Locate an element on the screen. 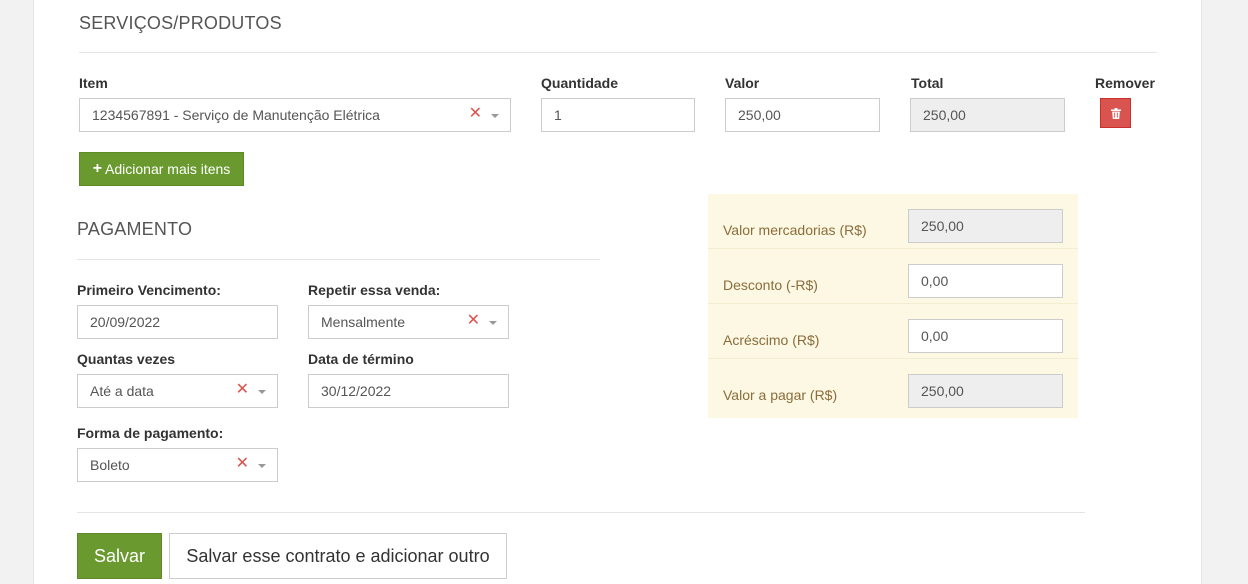 The height and width of the screenshot is (584, 1248). end-date-label: Data de término is located at coordinates (361, 359).